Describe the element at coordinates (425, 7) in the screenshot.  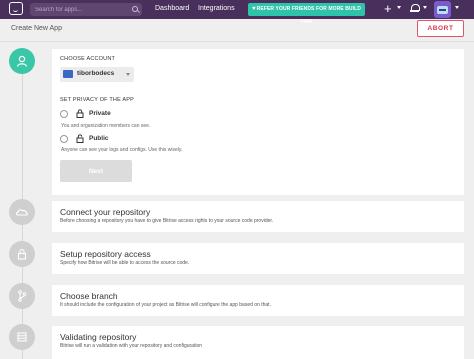
I see `notification-chevron-down-icon` at that location.